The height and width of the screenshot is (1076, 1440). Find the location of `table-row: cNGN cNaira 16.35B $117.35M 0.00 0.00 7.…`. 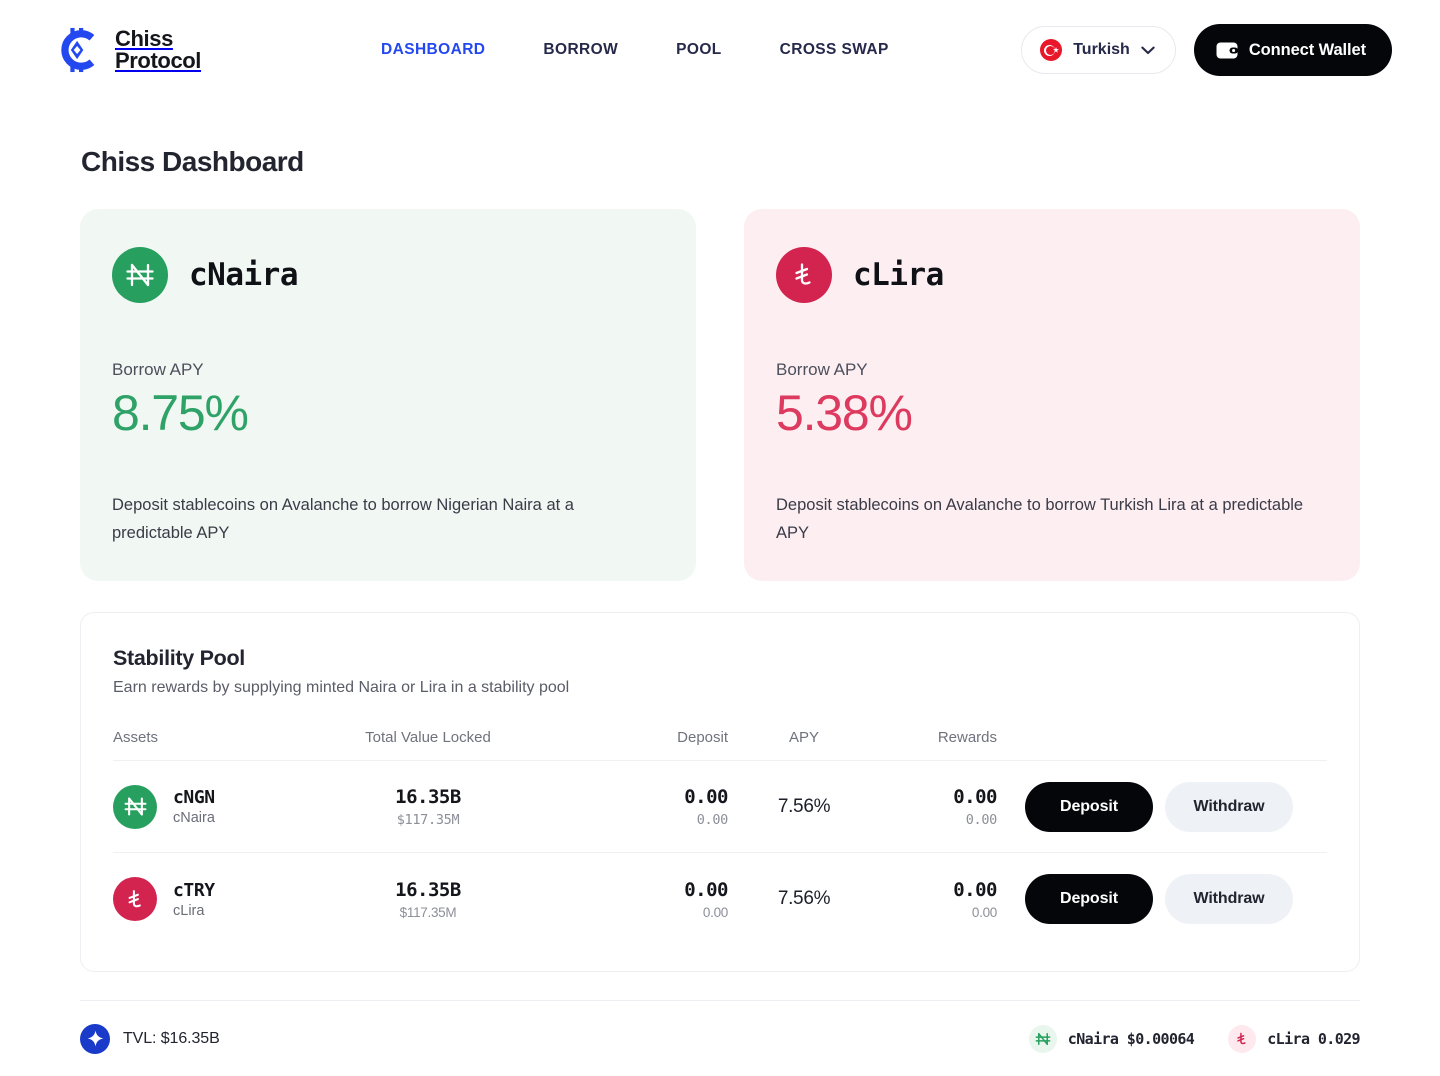

table-row: cNGN cNaira 16.35B $117.35M 0.00 0.00 7.… is located at coordinates (720, 807).